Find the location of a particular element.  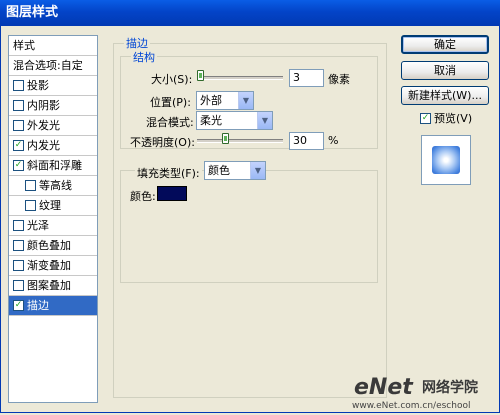

style-item-label: 内阴影 is located at coordinates (43, 105).